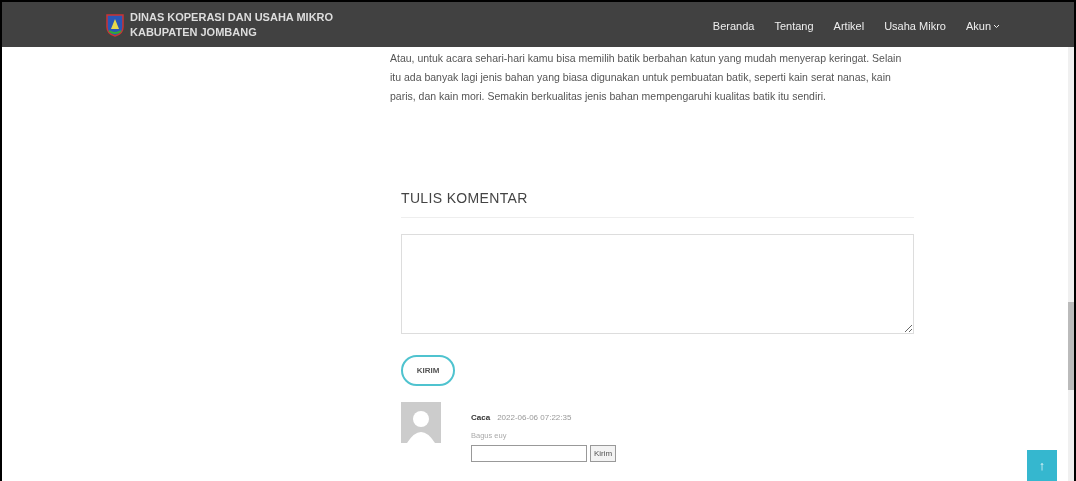 The width and height of the screenshot is (1076, 481). I want to click on scrollbar-thumb, so click(1071, 346).